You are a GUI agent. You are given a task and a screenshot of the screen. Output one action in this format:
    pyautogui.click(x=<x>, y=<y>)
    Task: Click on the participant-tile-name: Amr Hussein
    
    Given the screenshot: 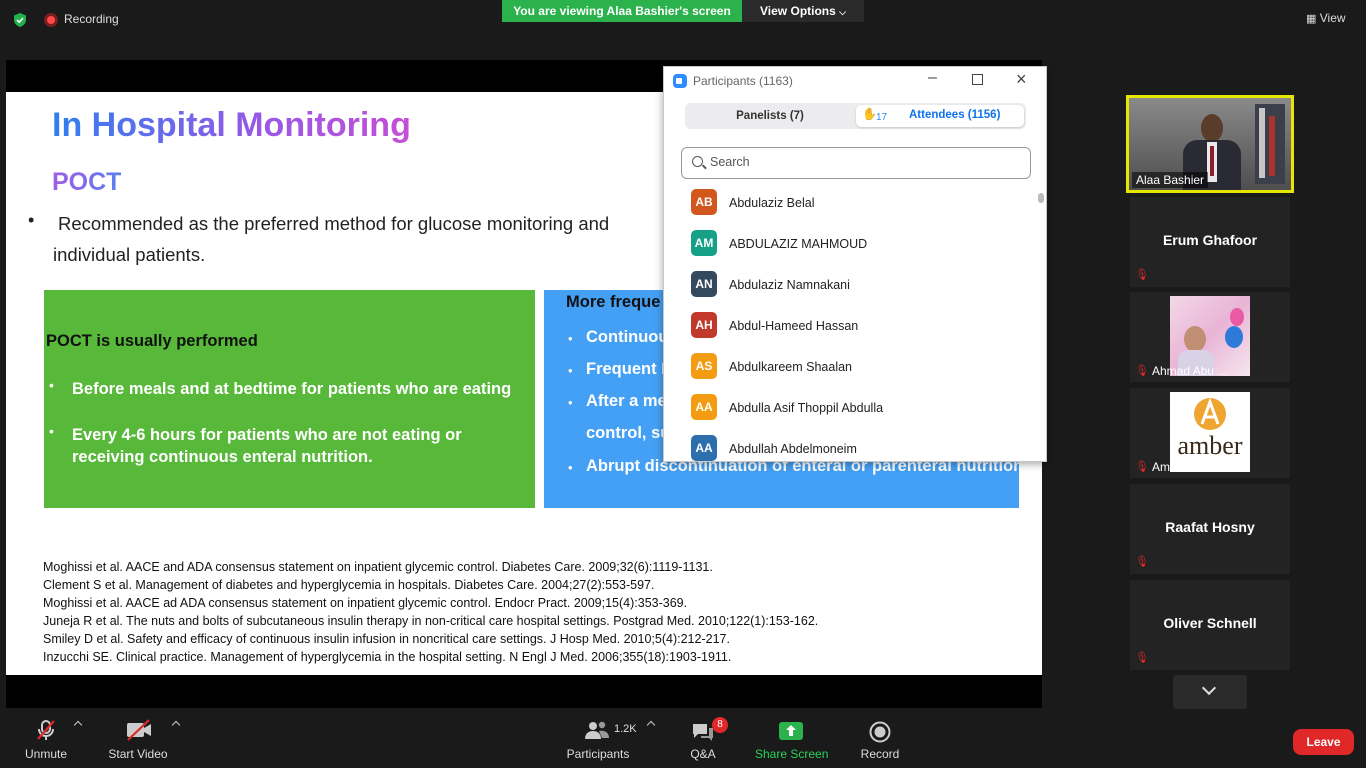 What is the action you would take?
    pyautogui.click(x=1186, y=467)
    